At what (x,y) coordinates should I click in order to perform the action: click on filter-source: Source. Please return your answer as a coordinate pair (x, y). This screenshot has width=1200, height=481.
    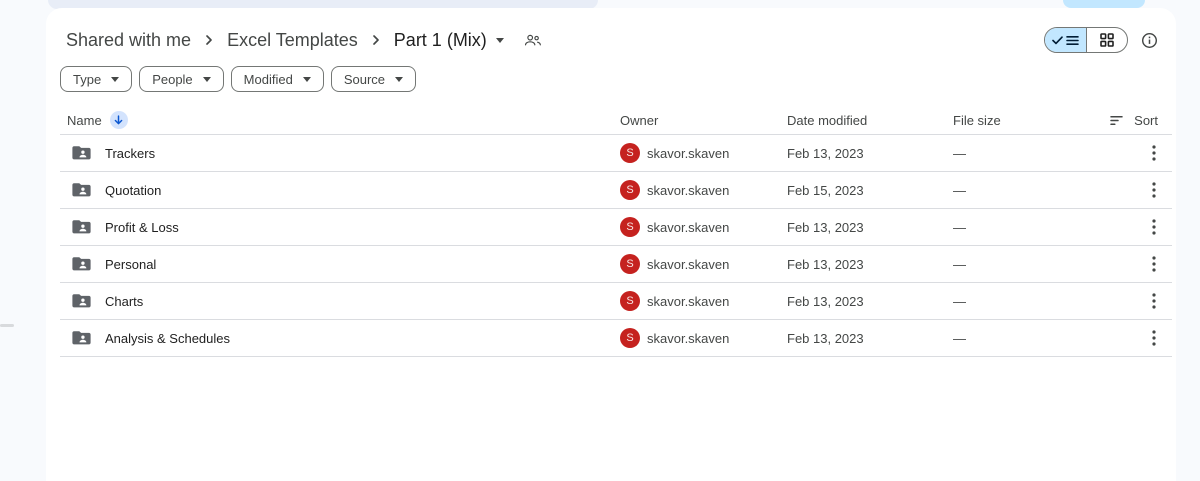
    Looking at the image, I should click on (373, 79).